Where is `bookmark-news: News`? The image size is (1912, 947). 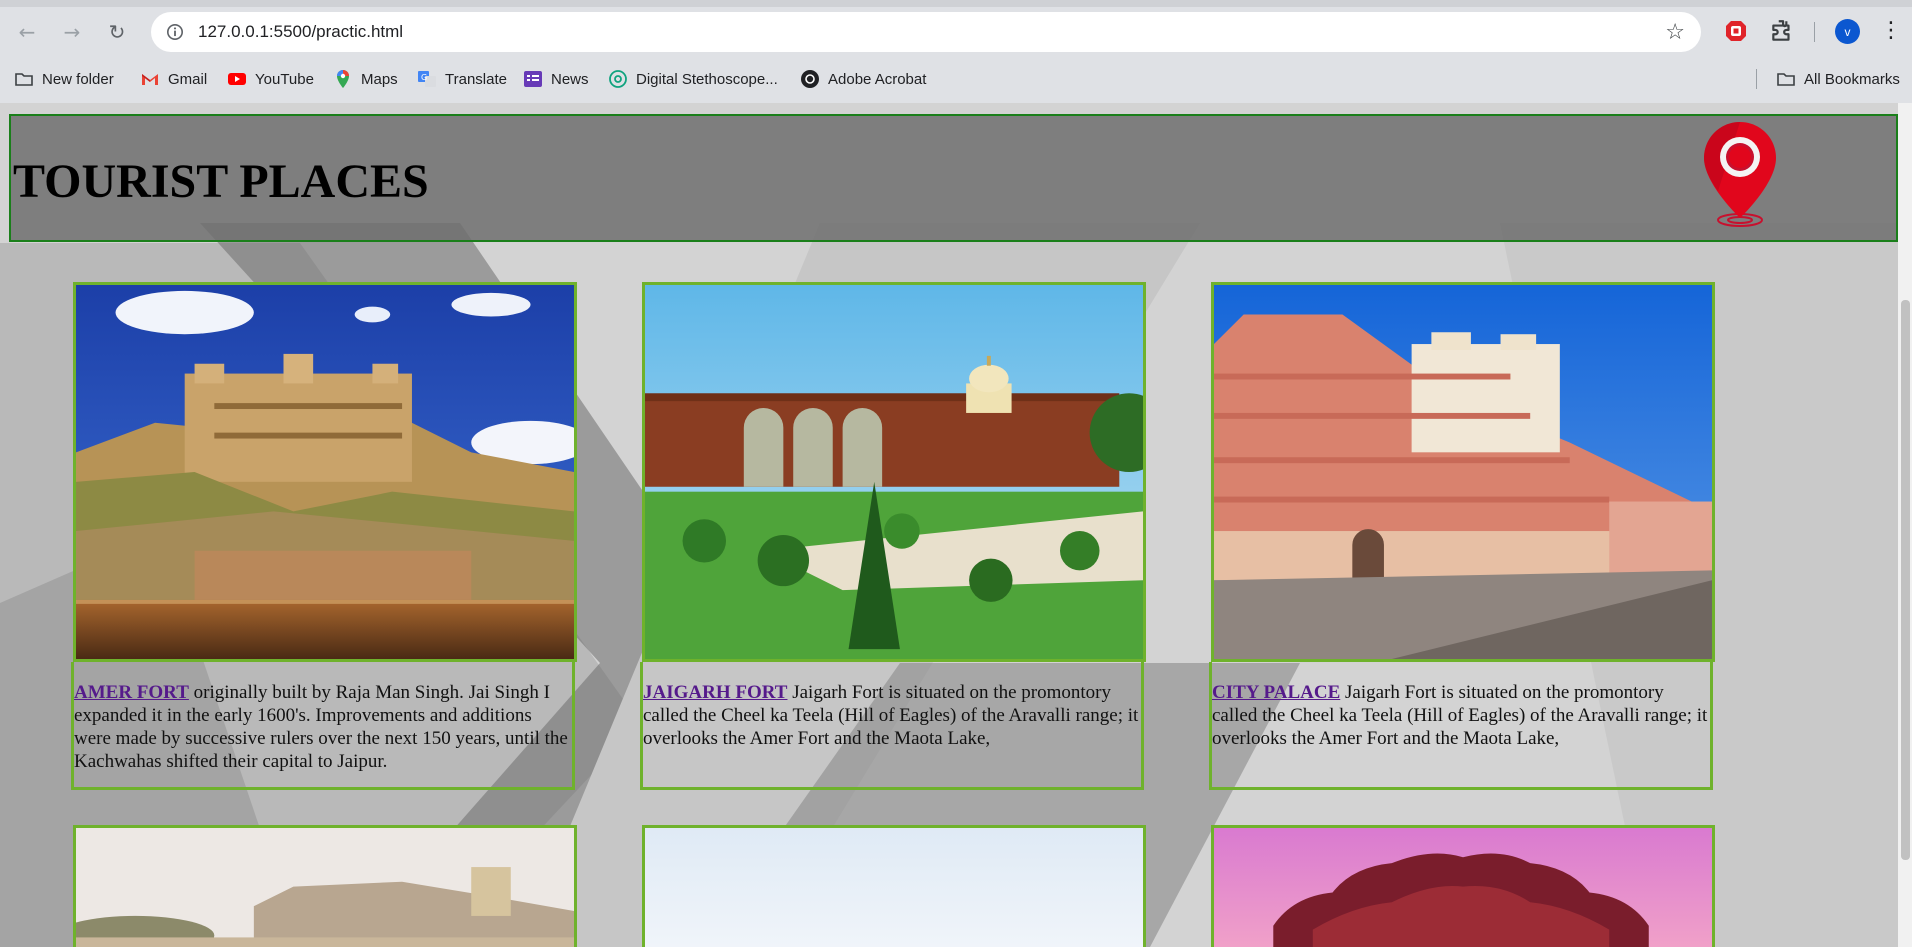 bookmark-news: News is located at coordinates (556, 79).